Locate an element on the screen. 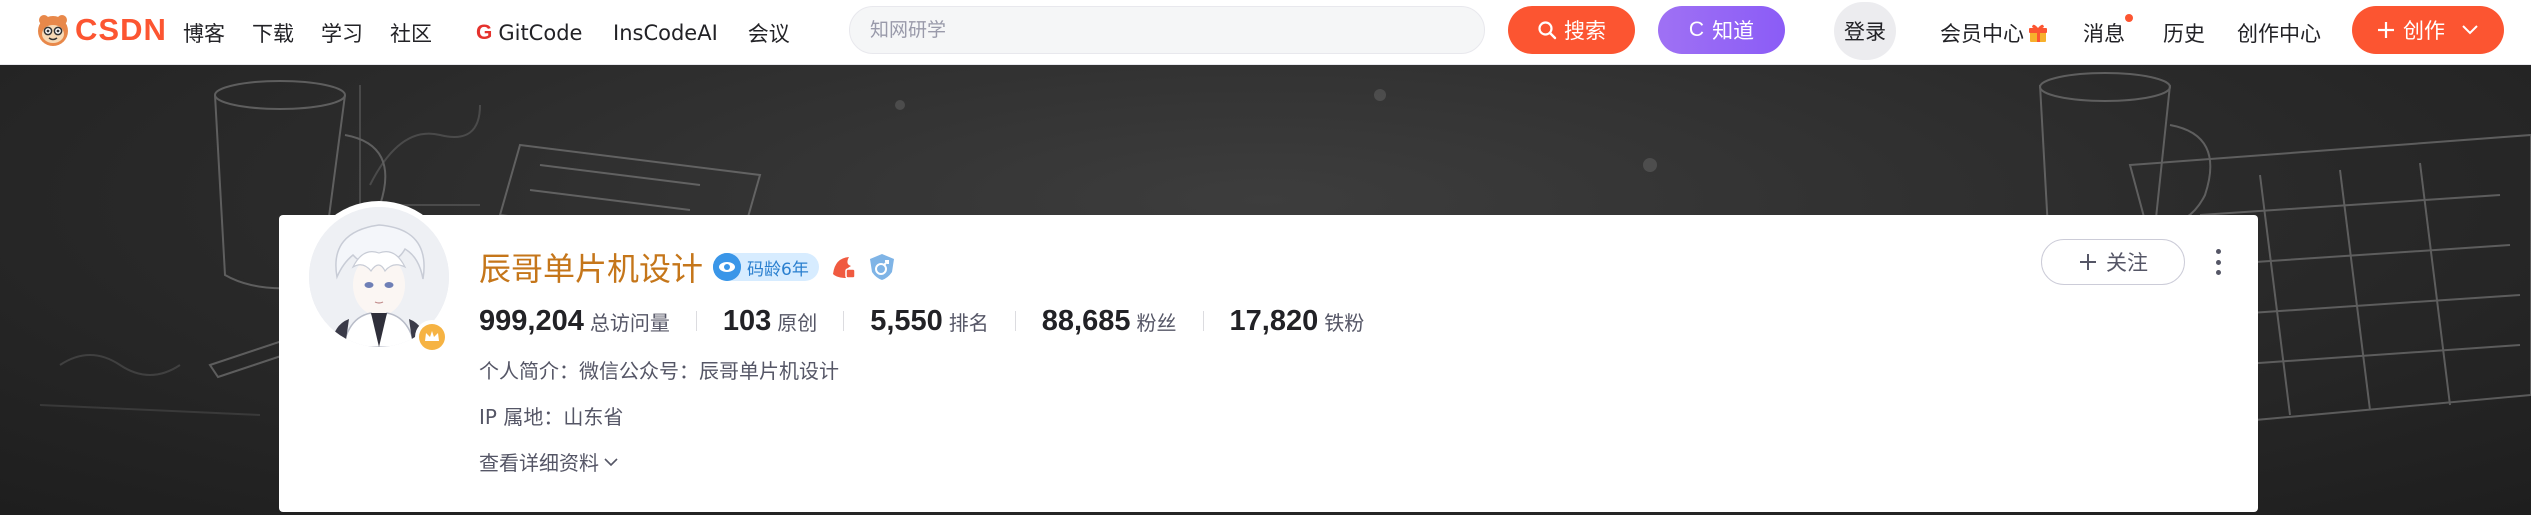  csdn-logo: CSDN is located at coordinates (100, 30).